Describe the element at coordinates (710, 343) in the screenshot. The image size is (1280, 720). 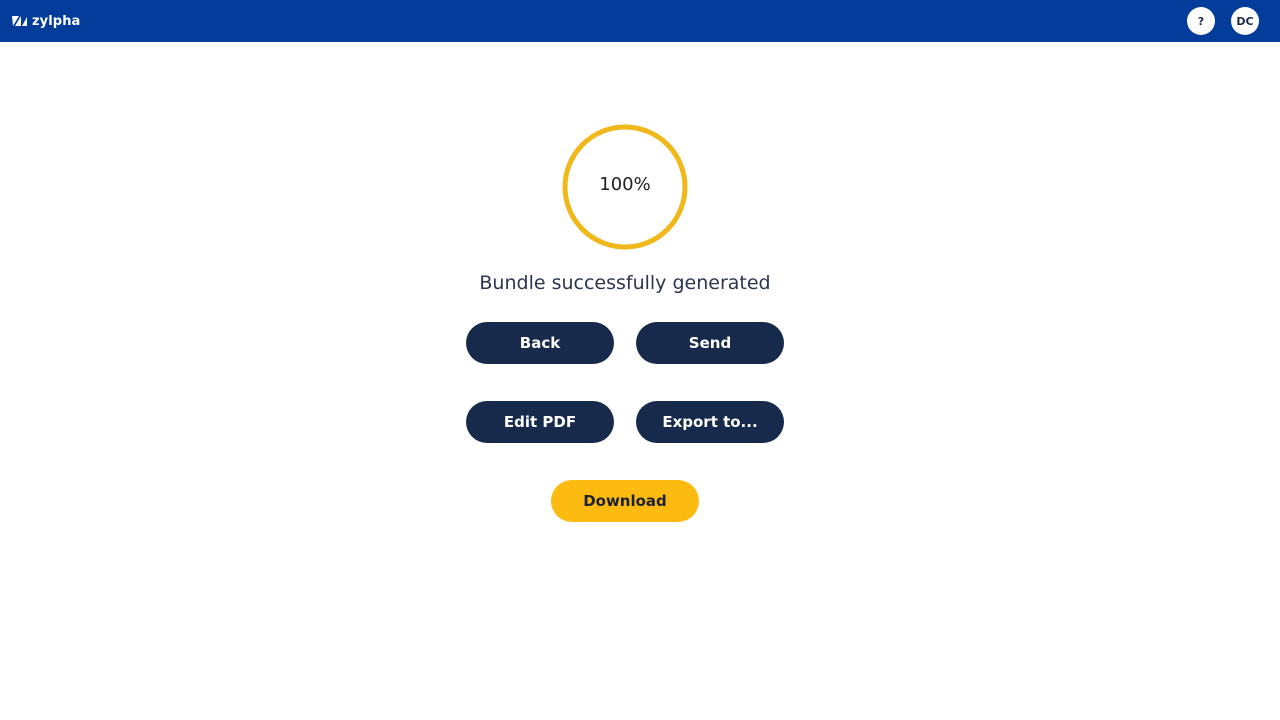
I see `send-button: Send` at that location.